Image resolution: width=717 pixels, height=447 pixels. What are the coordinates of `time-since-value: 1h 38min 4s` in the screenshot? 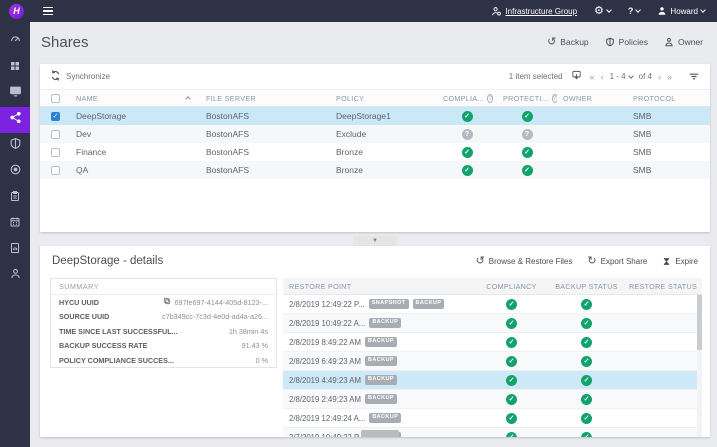 It's located at (248, 331).